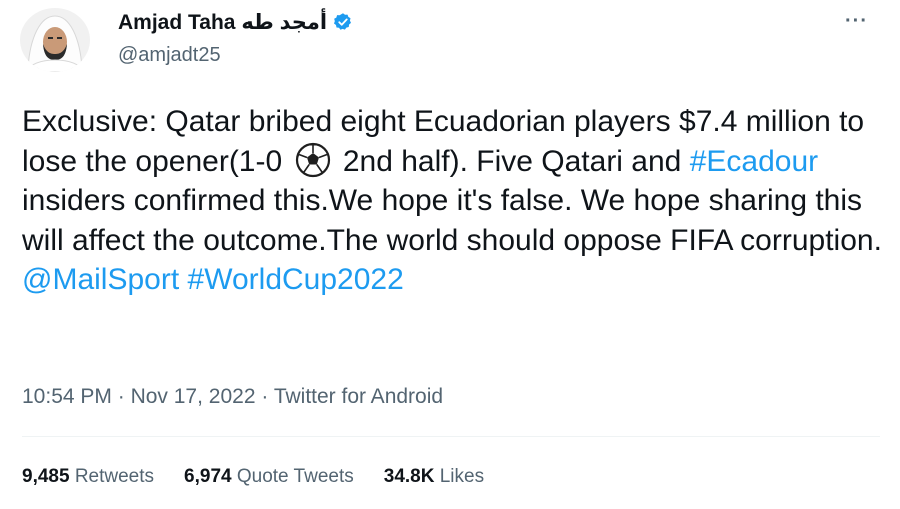 The image size is (900, 509). Describe the element at coordinates (512, 161) in the screenshot. I see `tweet-text-part2: 2nd half). Five Qatari and` at that location.